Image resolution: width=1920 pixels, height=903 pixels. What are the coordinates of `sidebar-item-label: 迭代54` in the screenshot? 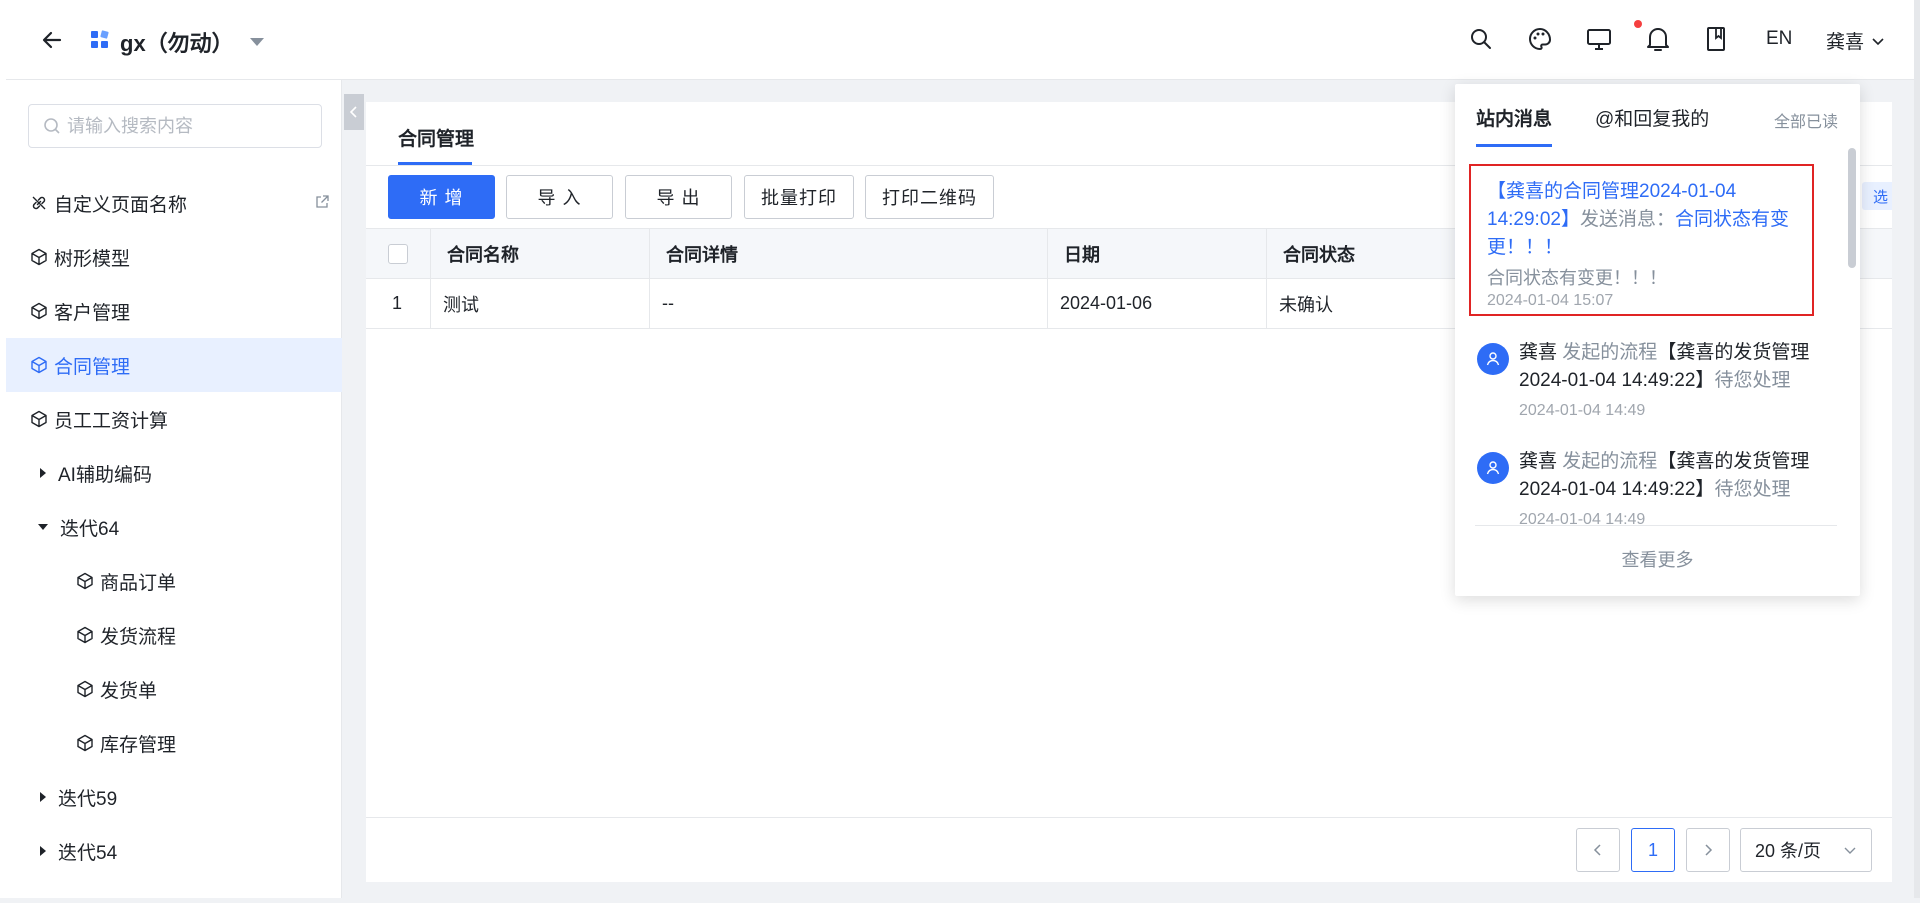 It's located at (88, 853).